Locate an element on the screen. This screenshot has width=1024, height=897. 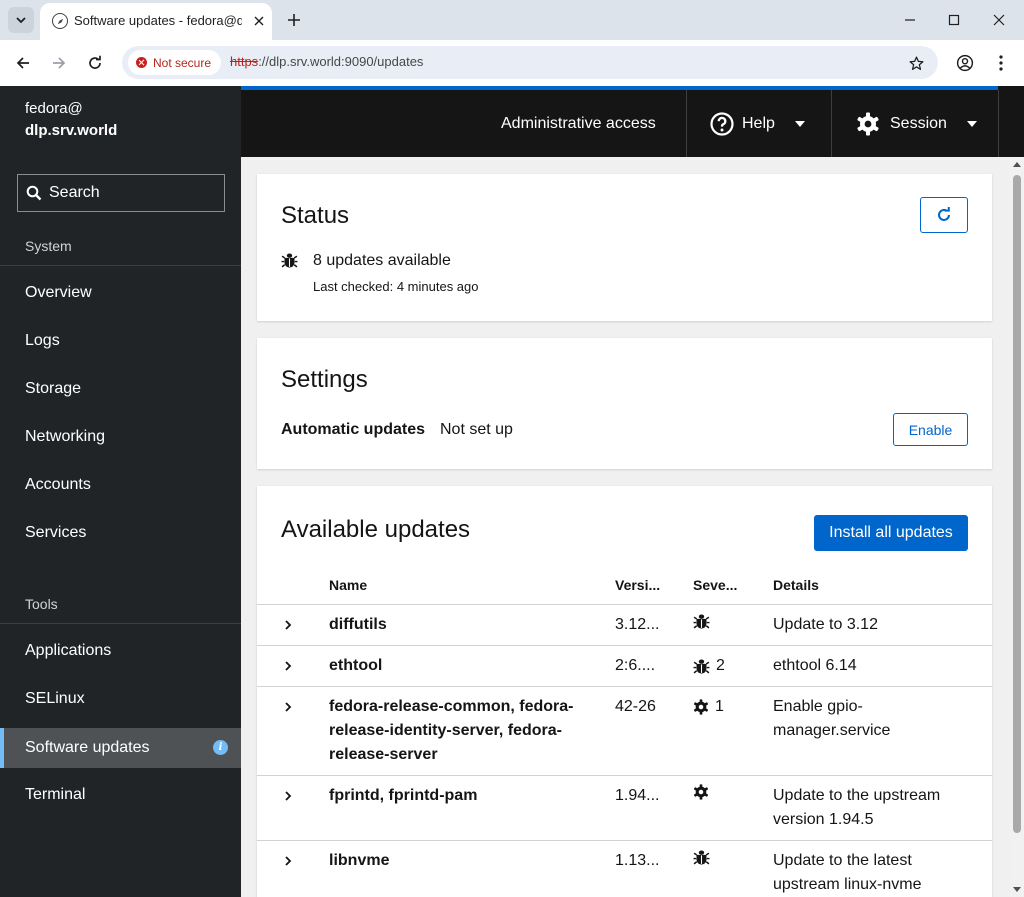
profile-button is located at coordinates (965, 63).